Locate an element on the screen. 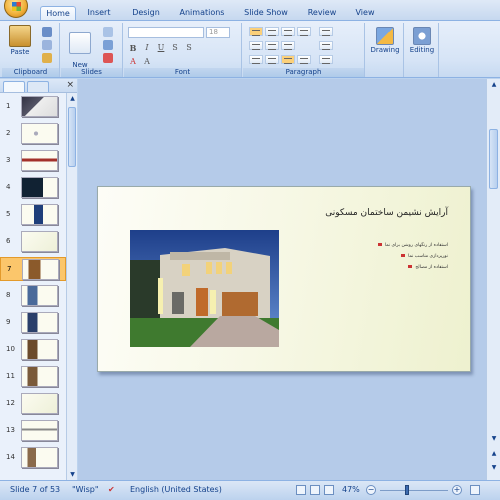 The height and width of the screenshot is (500, 500). thumbnail-14: 14 is located at coordinates (33, 458).